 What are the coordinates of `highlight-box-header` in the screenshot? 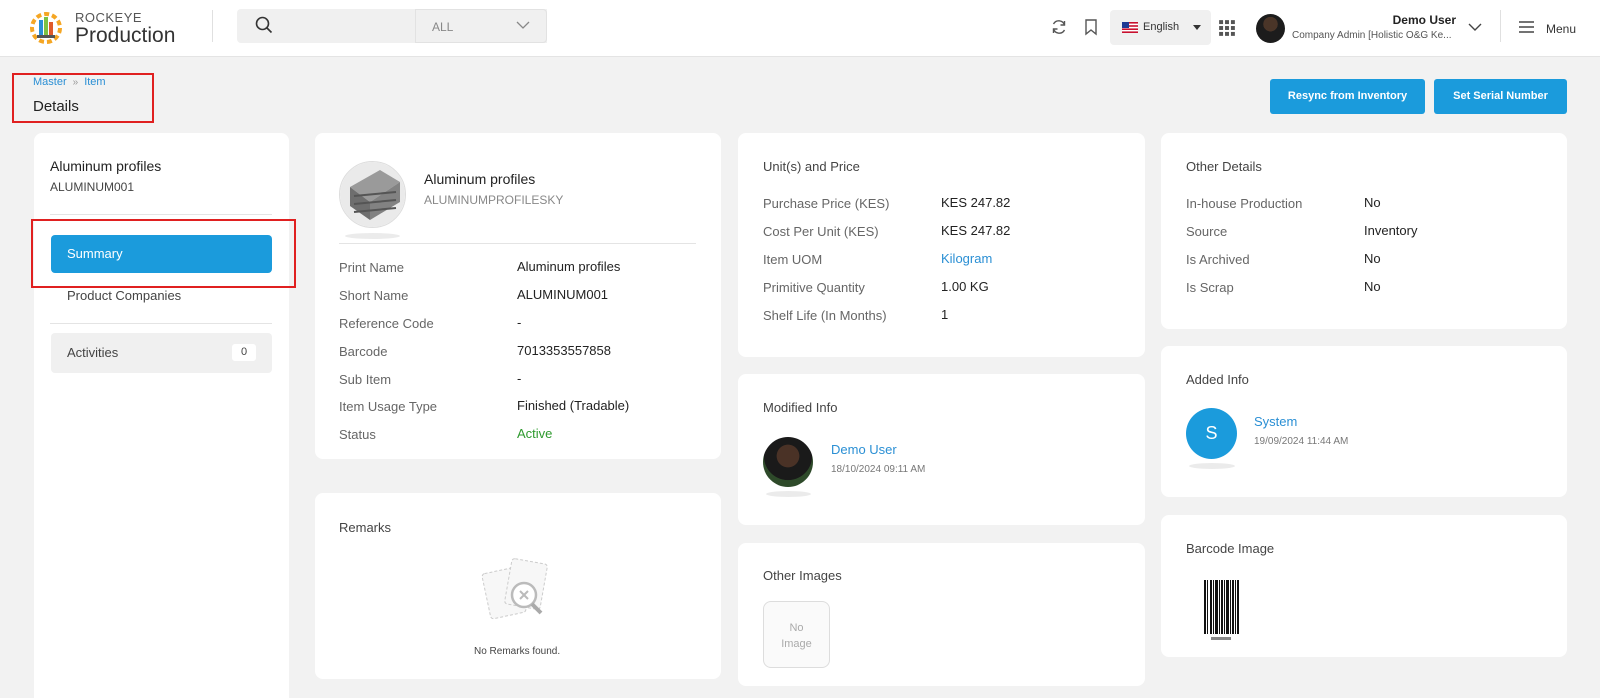 It's located at (83, 98).